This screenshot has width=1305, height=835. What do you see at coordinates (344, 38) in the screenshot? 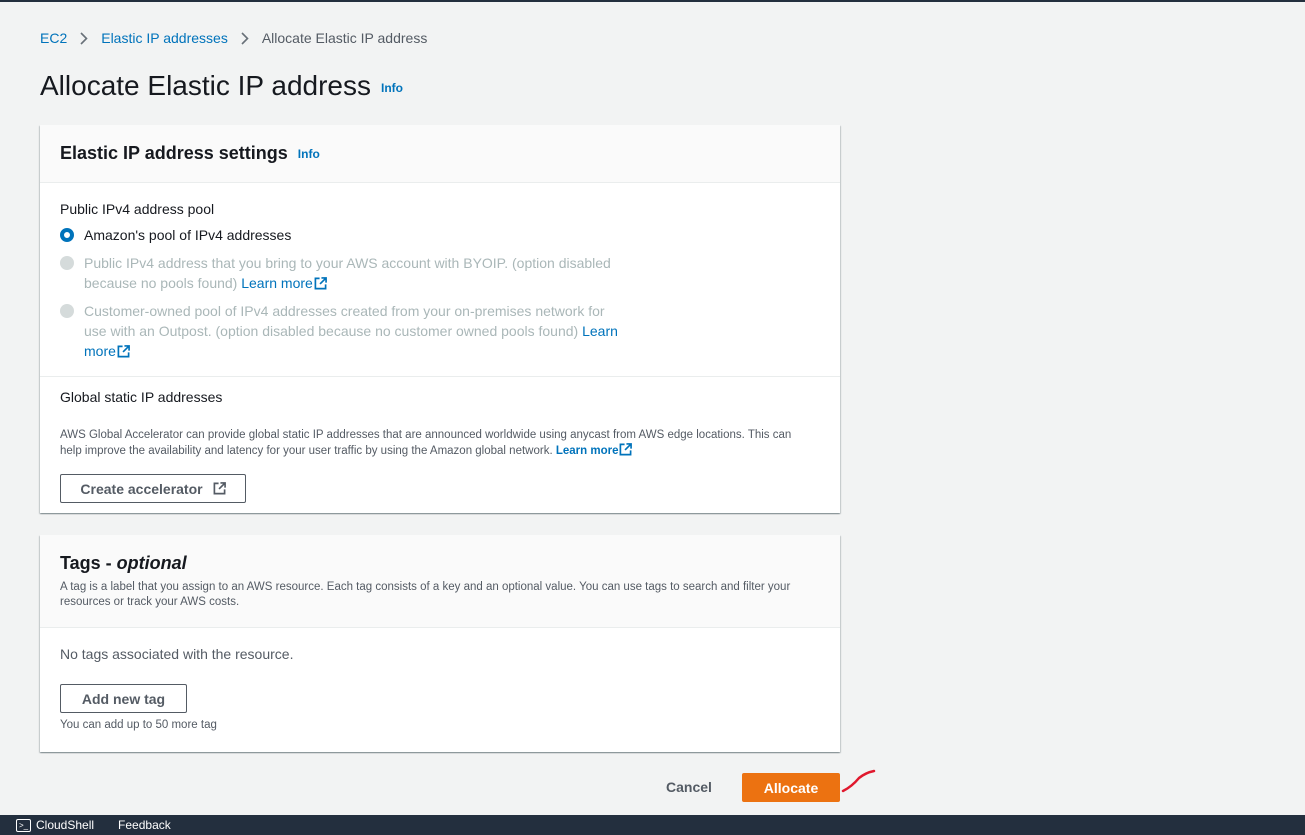
I see `breadcrumb-current: Allocate Elastic IP address` at bounding box center [344, 38].